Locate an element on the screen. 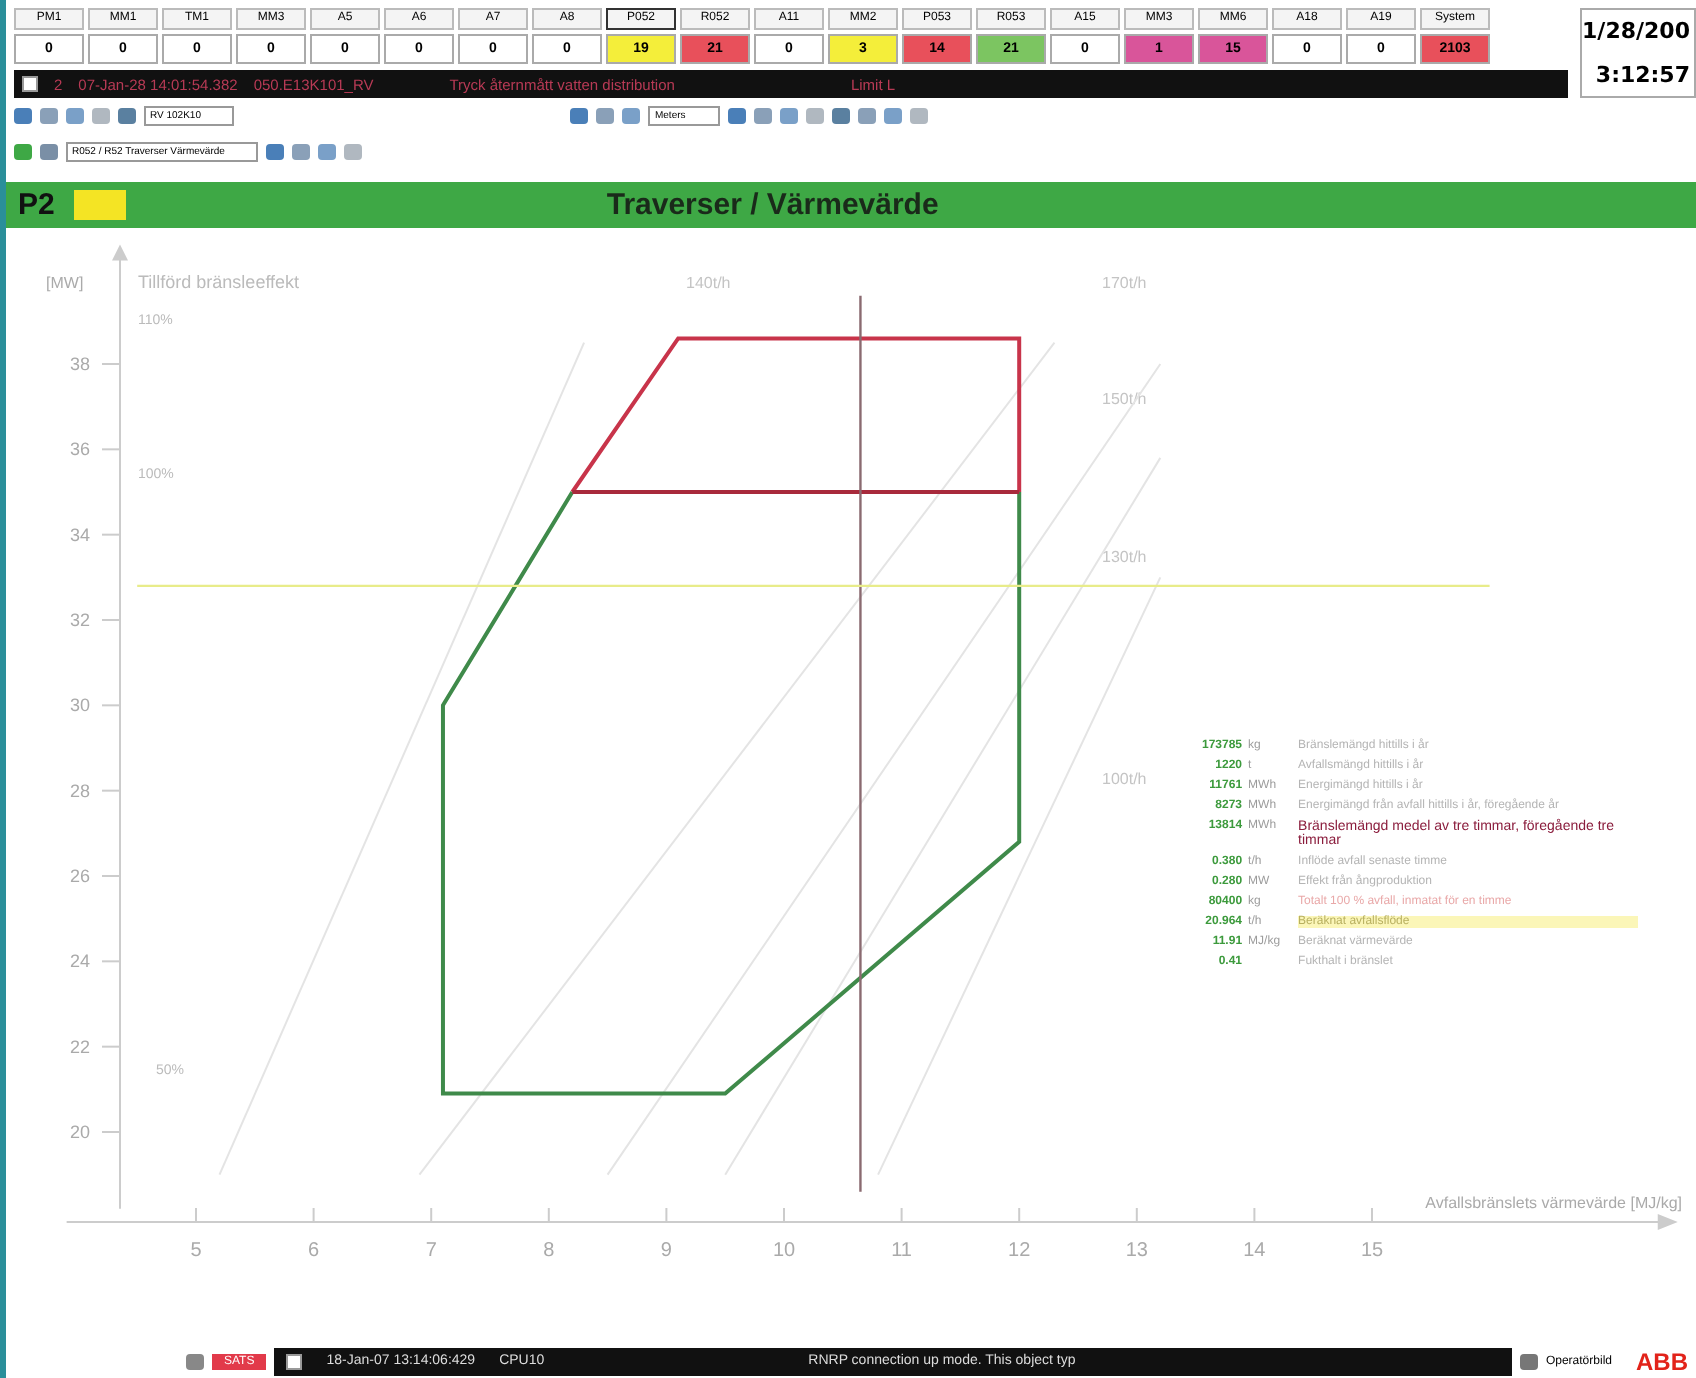 This screenshot has width=1696, height=1378. x-tick-label: 15 is located at coordinates (1372, 1251).